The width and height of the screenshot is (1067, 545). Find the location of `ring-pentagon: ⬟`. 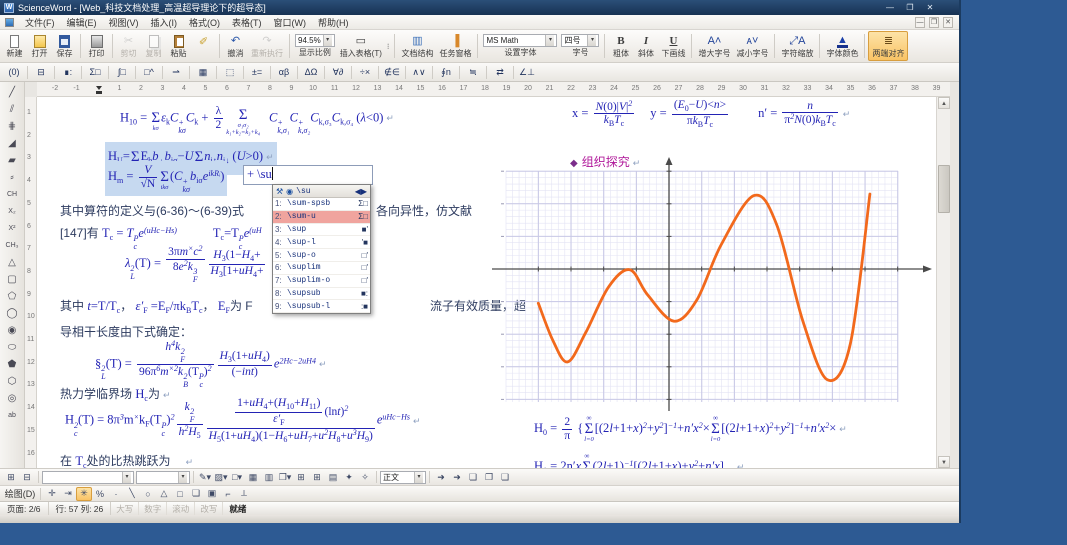

ring-pentagon: ⬟ is located at coordinates (12, 364).